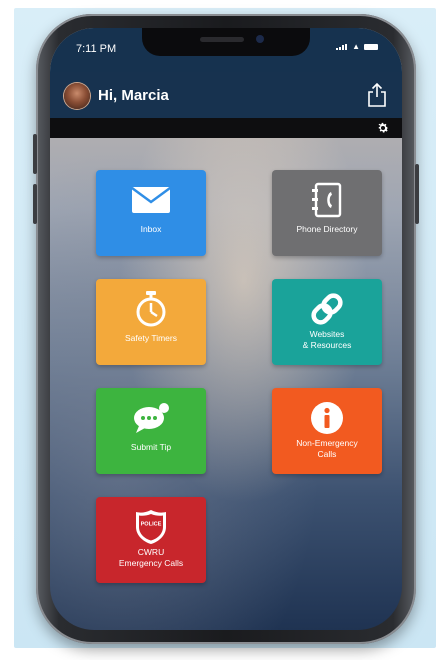 This screenshot has height=660, width=445. I want to click on police-badge-icon: POLICE, so click(151, 527).